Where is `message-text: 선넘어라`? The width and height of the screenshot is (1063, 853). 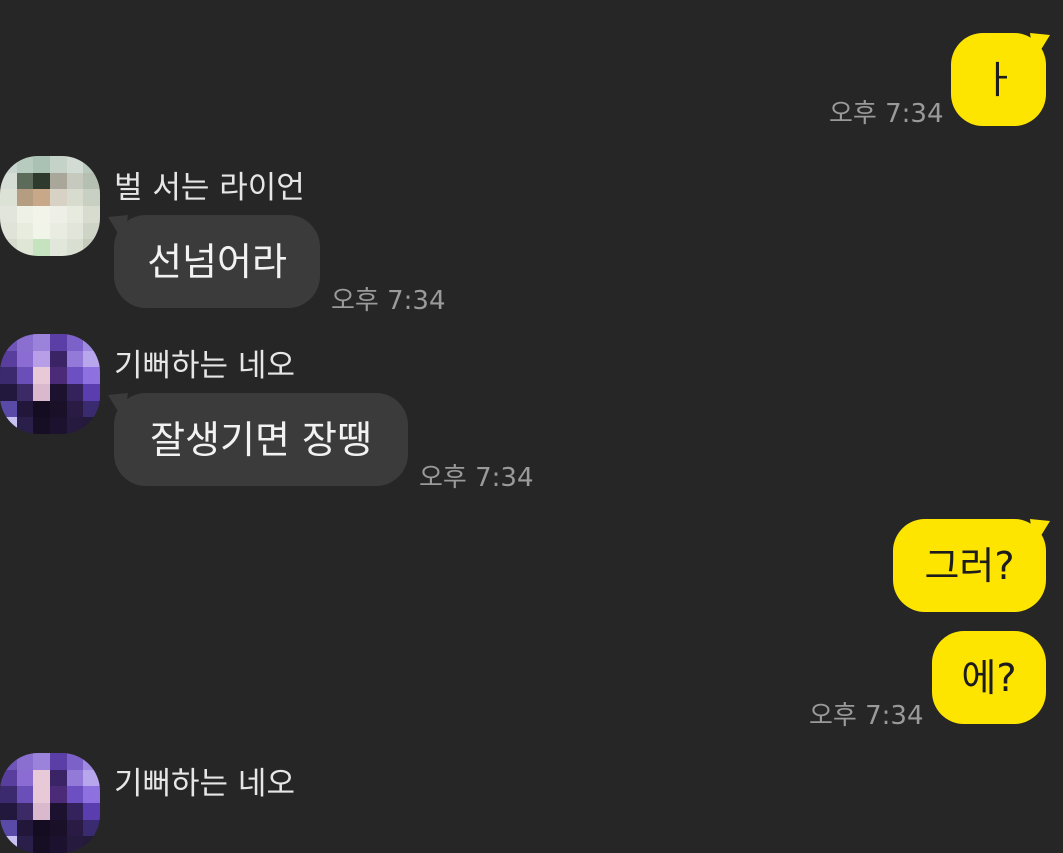 message-text: 선넘어라 is located at coordinates (217, 261).